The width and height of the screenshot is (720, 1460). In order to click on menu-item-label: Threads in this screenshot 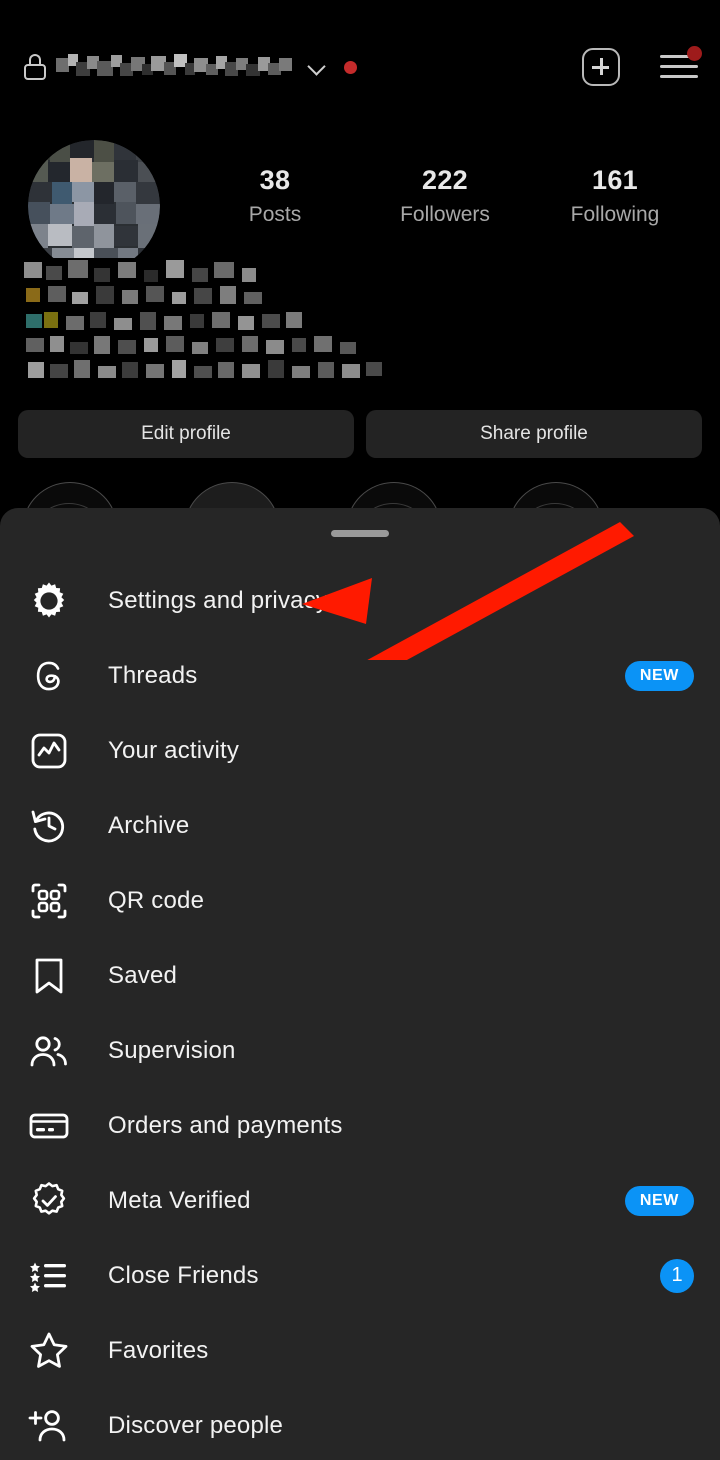, I will do `click(153, 675)`.